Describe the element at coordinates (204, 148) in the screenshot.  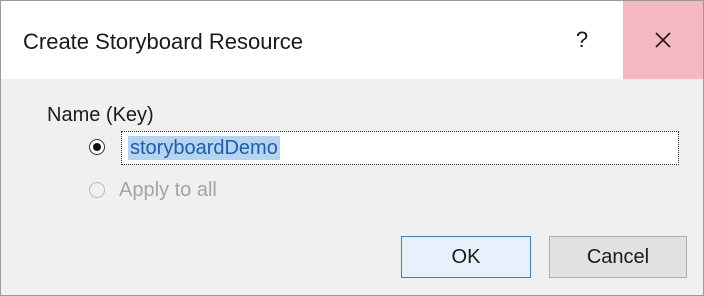
I see `key-input-value: storyboardDemo` at that location.